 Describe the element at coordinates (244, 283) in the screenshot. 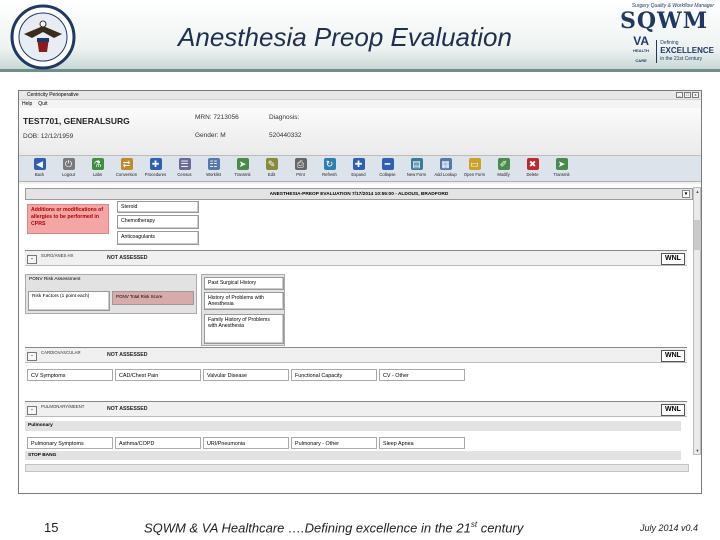

I see `past-surgical-history: Past Surgical History` at that location.